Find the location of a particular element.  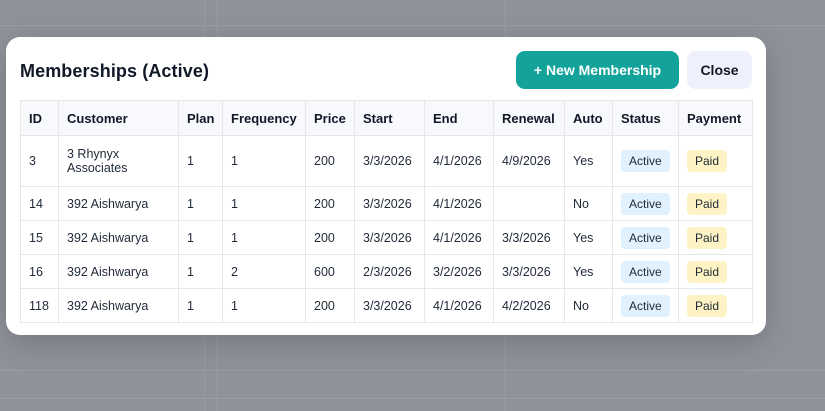

column-header-id: ID is located at coordinates (39, 118).